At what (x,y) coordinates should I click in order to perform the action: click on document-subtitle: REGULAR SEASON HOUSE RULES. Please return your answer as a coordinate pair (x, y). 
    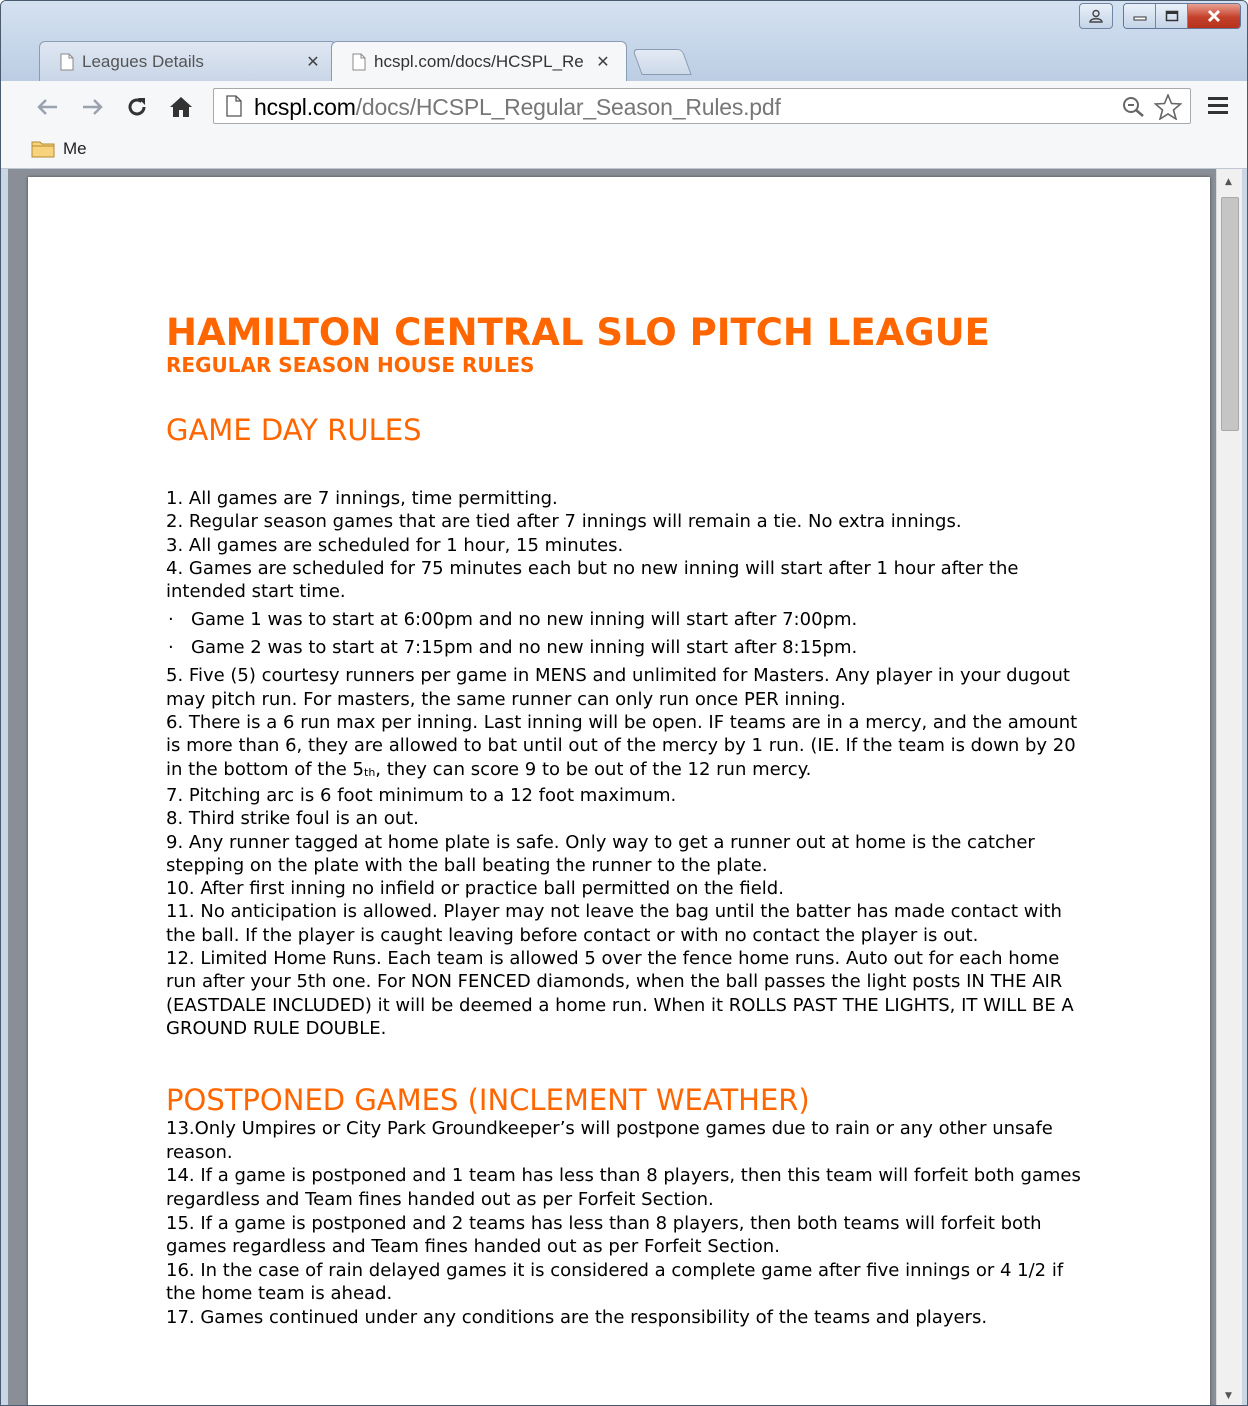
    Looking at the image, I should click on (350, 365).